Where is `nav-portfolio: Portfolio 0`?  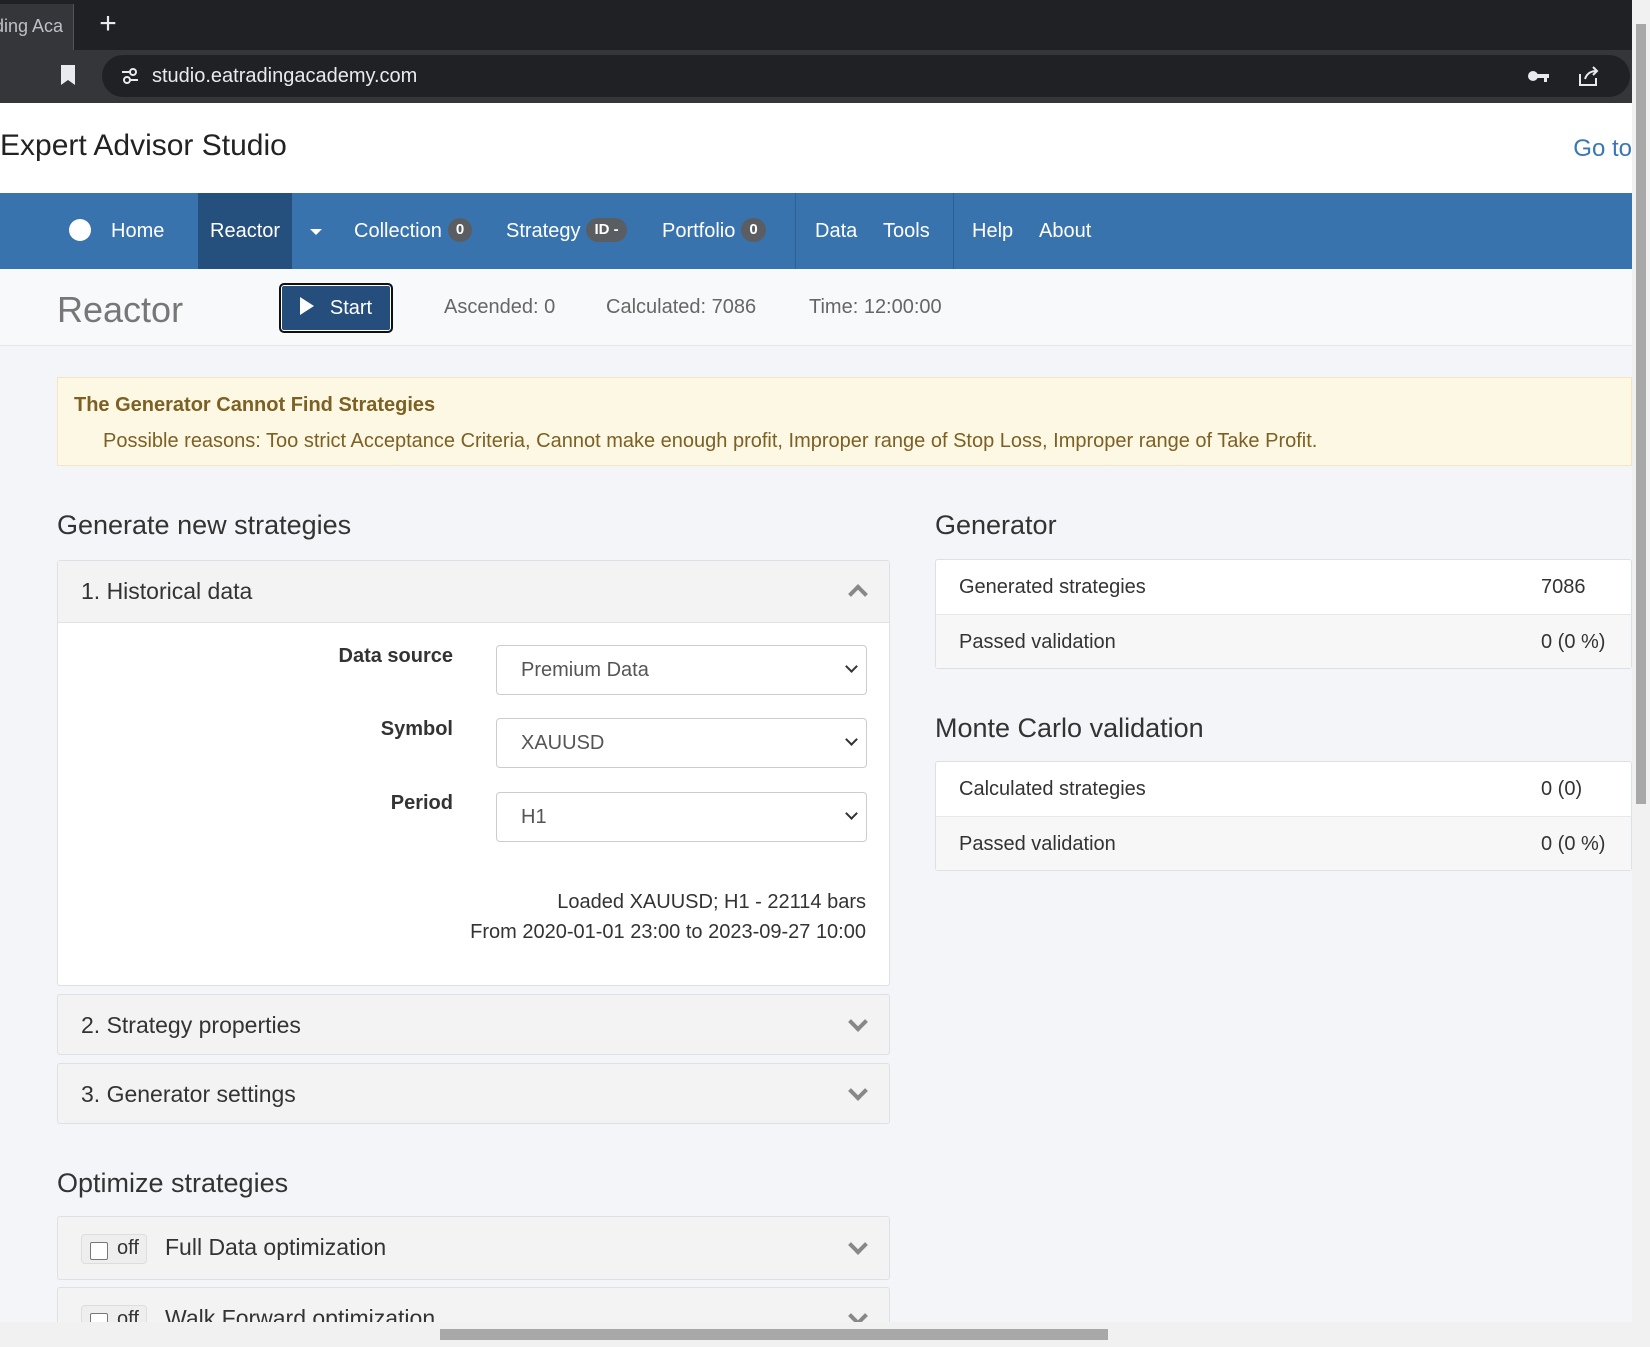
nav-portfolio: Portfolio 0 is located at coordinates (714, 231).